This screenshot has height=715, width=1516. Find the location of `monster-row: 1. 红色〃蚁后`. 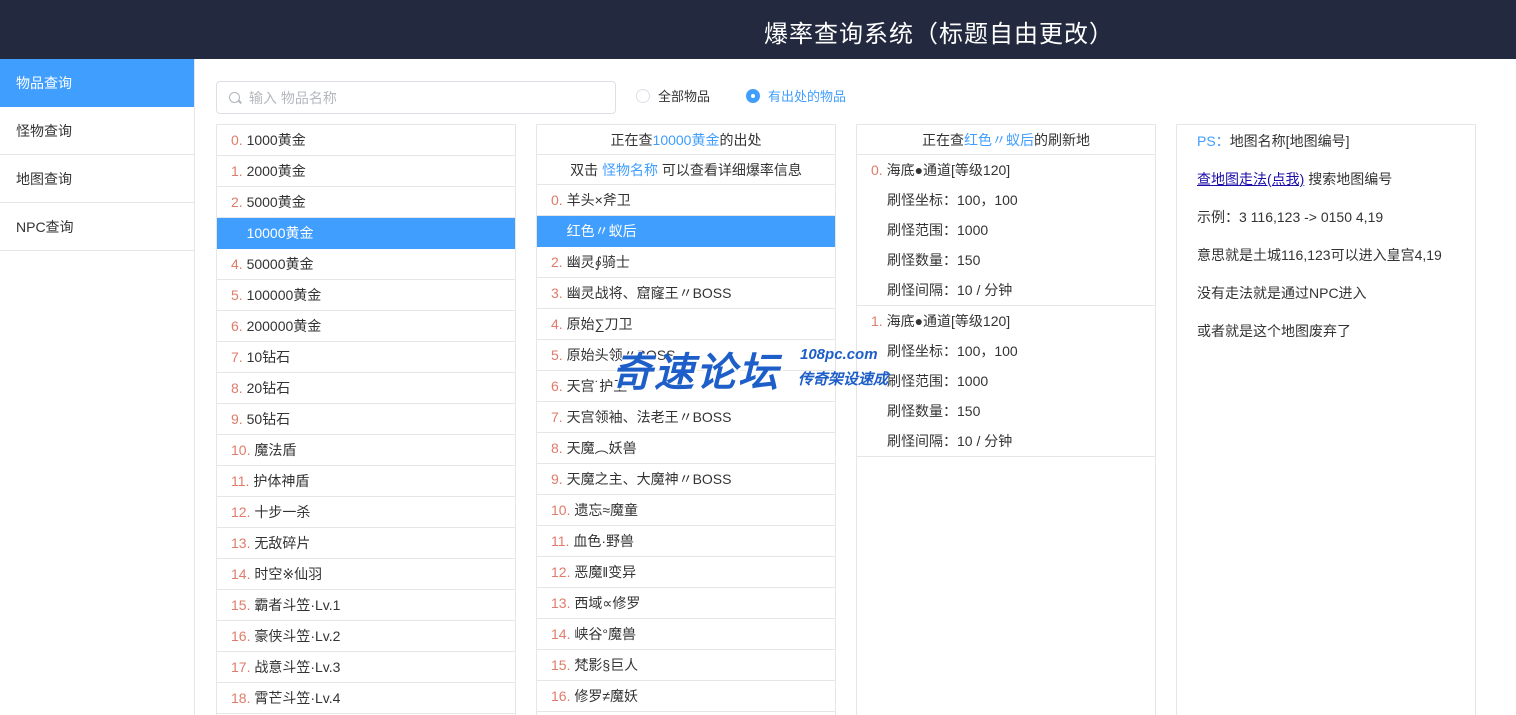

monster-row: 1. 红色〃蚁后 is located at coordinates (686, 231).